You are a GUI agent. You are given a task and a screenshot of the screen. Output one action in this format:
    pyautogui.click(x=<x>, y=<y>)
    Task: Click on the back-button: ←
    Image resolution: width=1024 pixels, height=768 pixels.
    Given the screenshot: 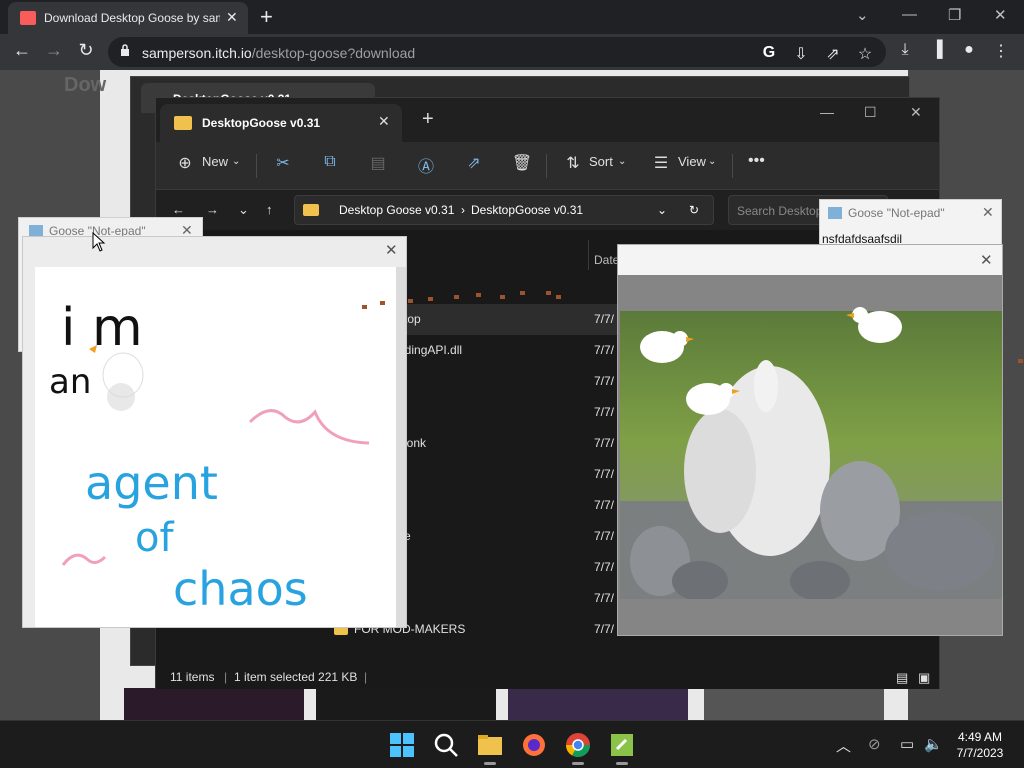 What is the action you would take?
    pyautogui.click(x=22, y=50)
    